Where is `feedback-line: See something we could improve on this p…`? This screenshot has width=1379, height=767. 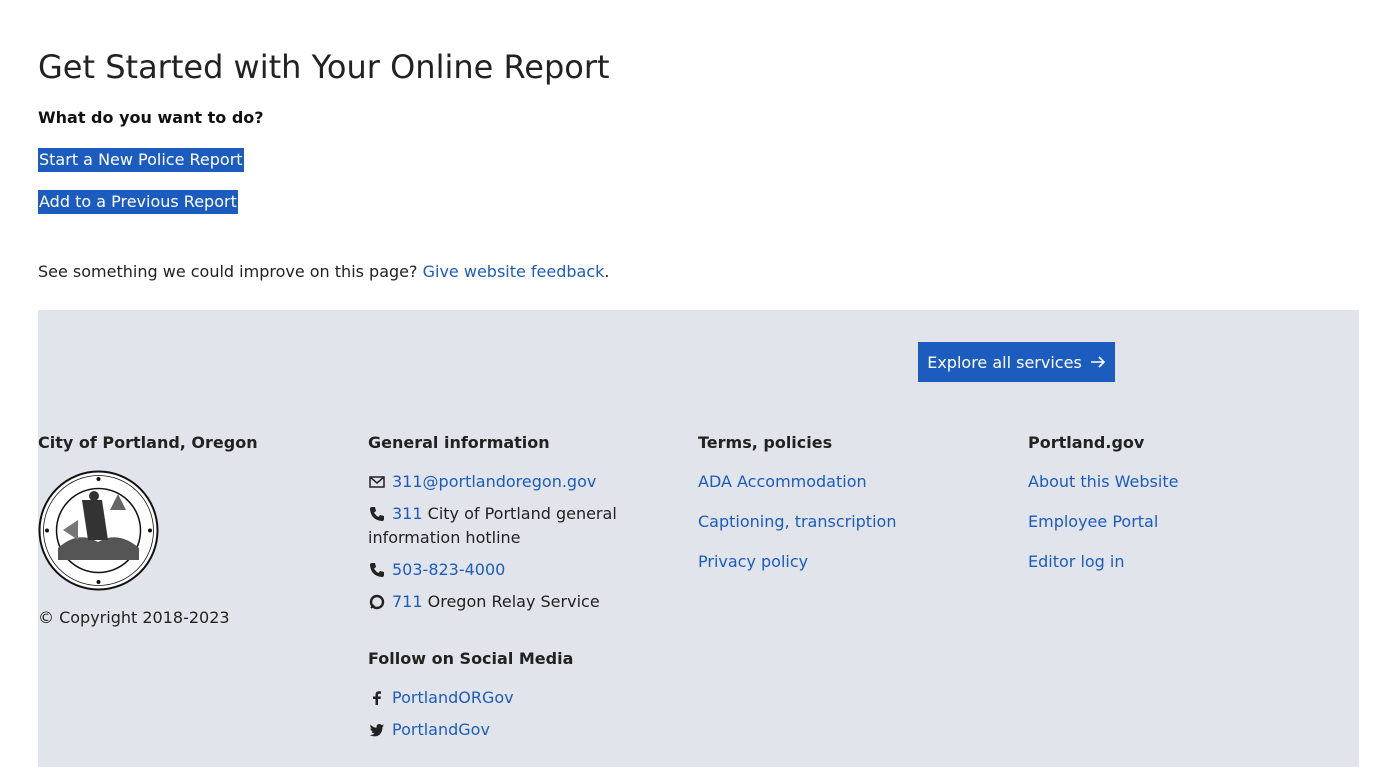 feedback-line: See something we could improve on this p… is located at coordinates (324, 271).